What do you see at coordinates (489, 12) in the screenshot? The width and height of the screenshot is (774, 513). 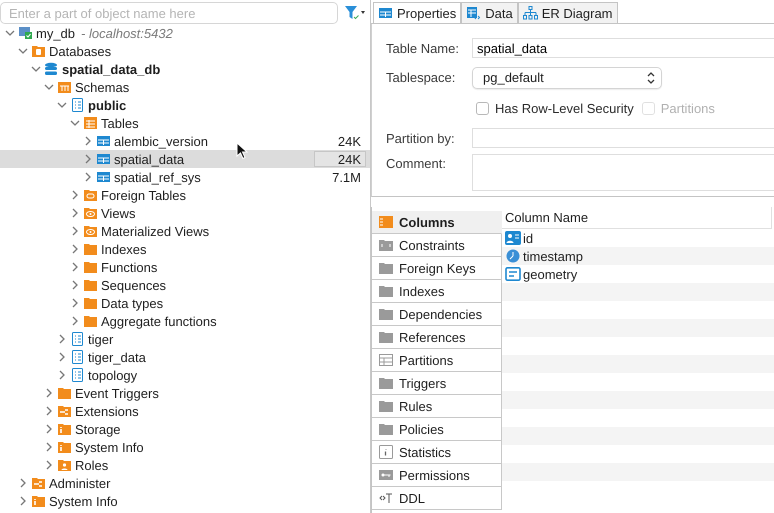 I see `editor-tab: Data` at bounding box center [489, 12].